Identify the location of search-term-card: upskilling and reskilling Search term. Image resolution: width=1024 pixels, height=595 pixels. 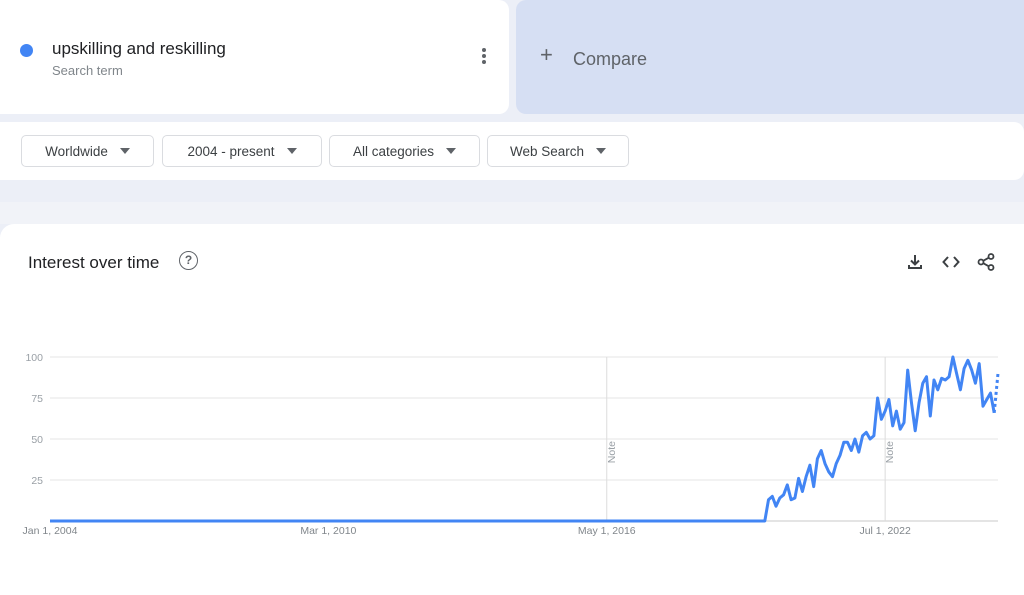
(254, 57).